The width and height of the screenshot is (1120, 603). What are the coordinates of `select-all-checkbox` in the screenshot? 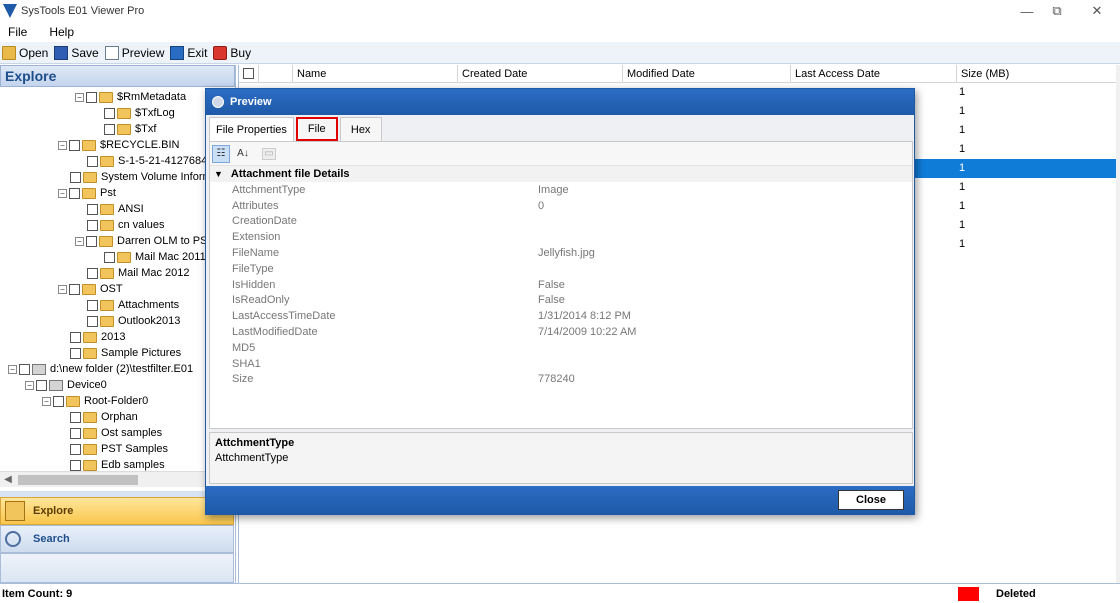 It's located at (248, 73).